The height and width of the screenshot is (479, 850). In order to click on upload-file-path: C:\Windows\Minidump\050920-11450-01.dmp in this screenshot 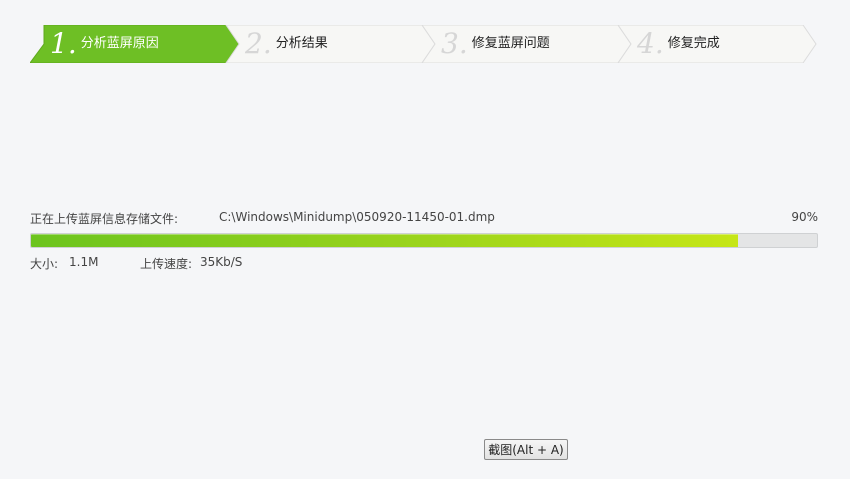, I will do `click(357, 217)`.